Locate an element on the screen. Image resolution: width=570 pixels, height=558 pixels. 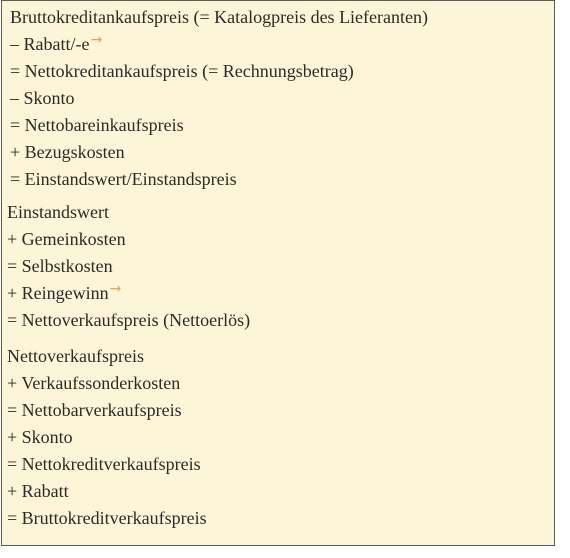
scheme-line: = Nettobareinkaufspreis is located at coordinates (97, 125).